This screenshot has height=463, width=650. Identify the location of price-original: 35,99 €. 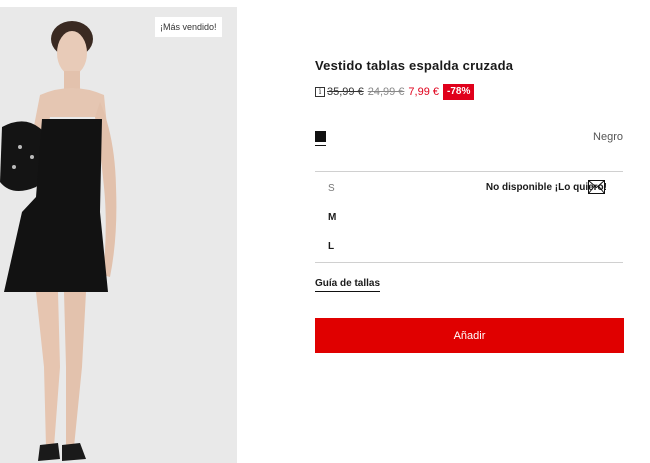
(345, 92).